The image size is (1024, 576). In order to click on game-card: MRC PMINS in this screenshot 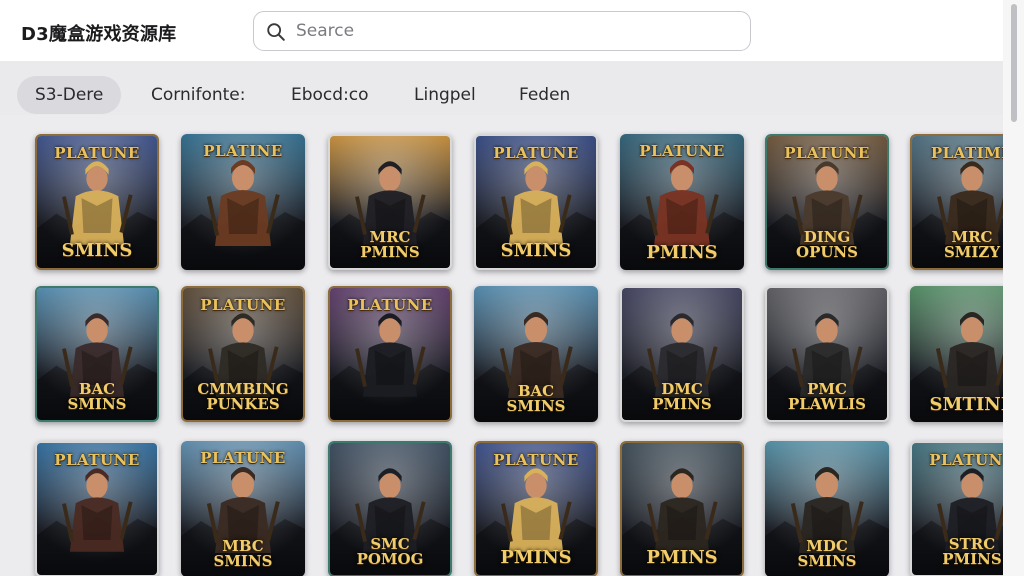, I will do `click(390, 202)`.